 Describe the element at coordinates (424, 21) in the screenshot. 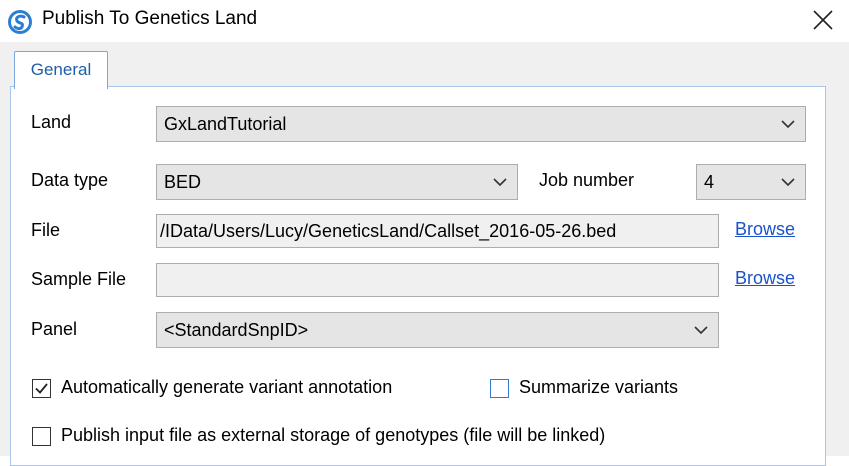

I see `title-bar: Publish To Genetics Land` at that location.